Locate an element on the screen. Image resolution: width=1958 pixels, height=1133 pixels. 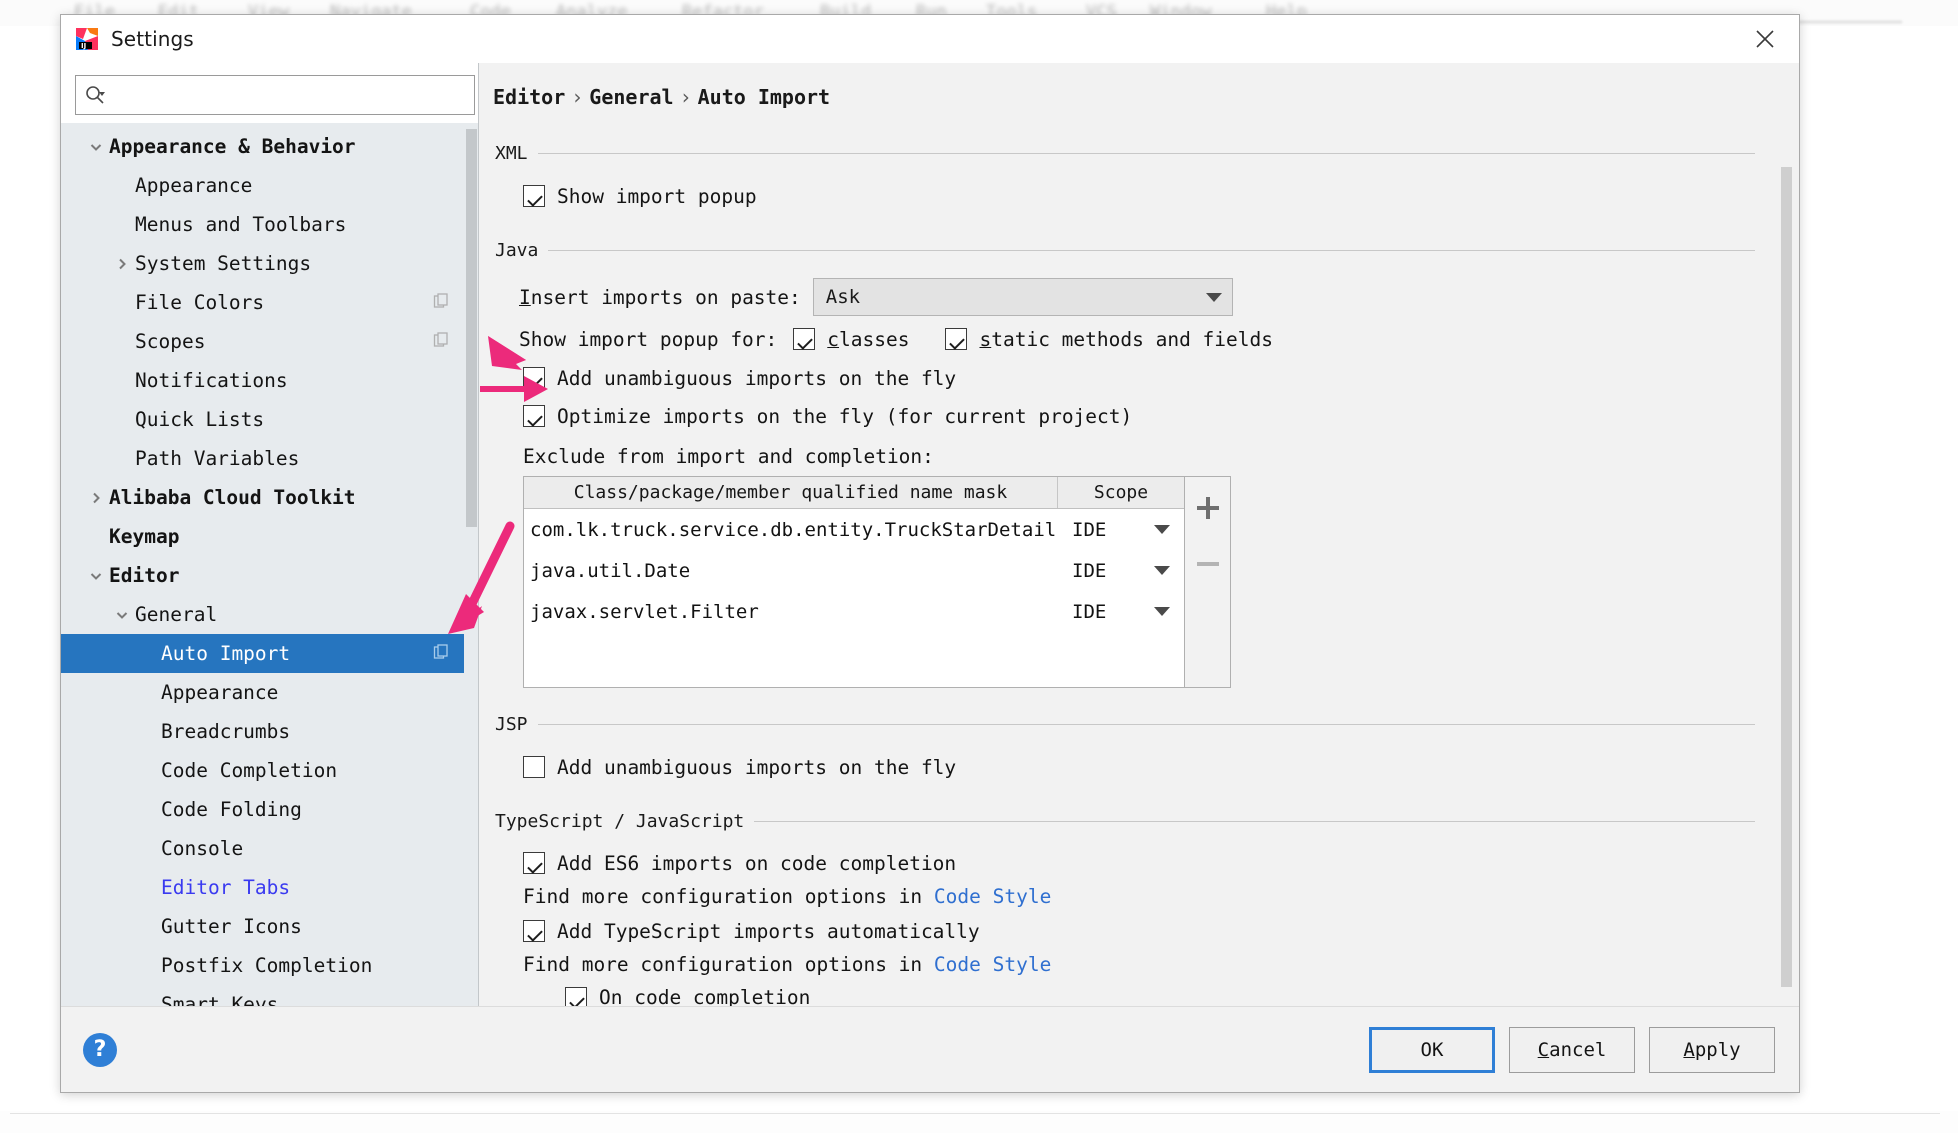
sidebar-item-path-variables: Path Variables is located at coordinates (269, 458).